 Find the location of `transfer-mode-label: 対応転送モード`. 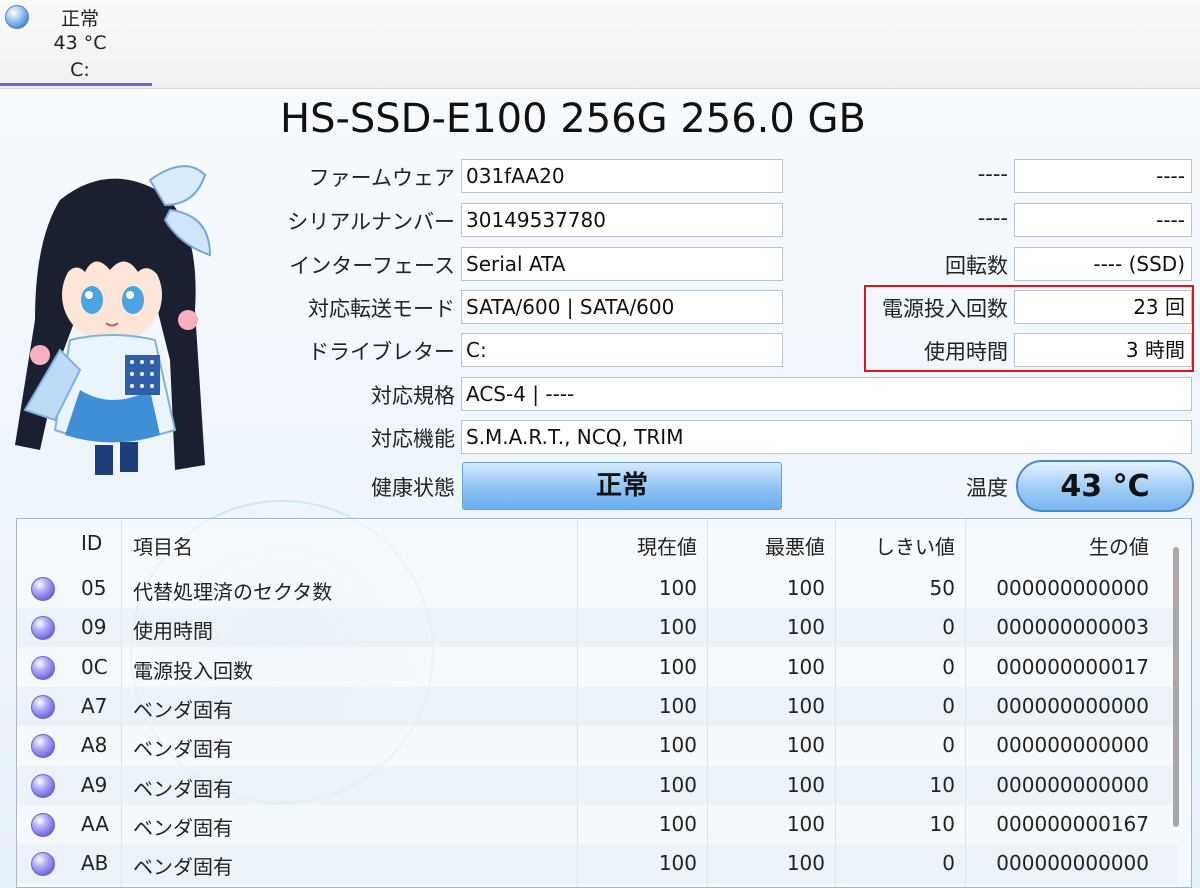

transfer-mode-label: 対応転送モード is located at coordinates (381, 309).